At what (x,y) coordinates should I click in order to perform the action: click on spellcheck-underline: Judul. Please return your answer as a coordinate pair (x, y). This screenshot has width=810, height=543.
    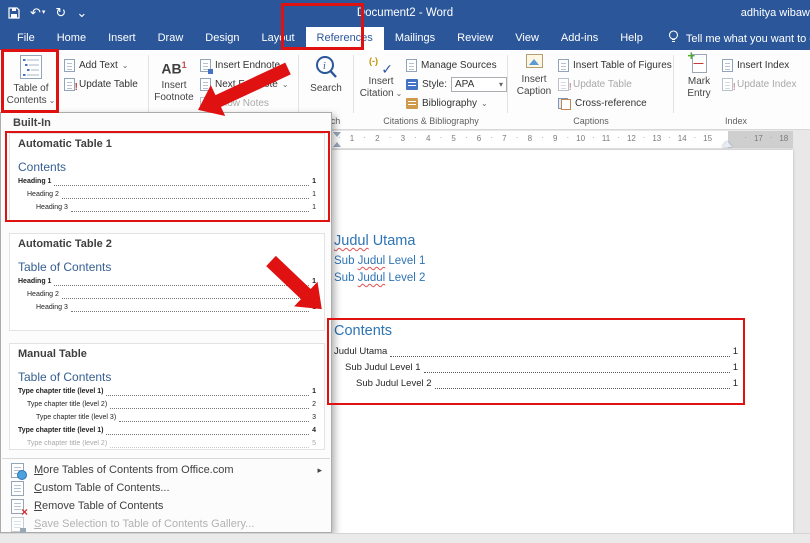
    Looking at the image, I should click on (371, 278).